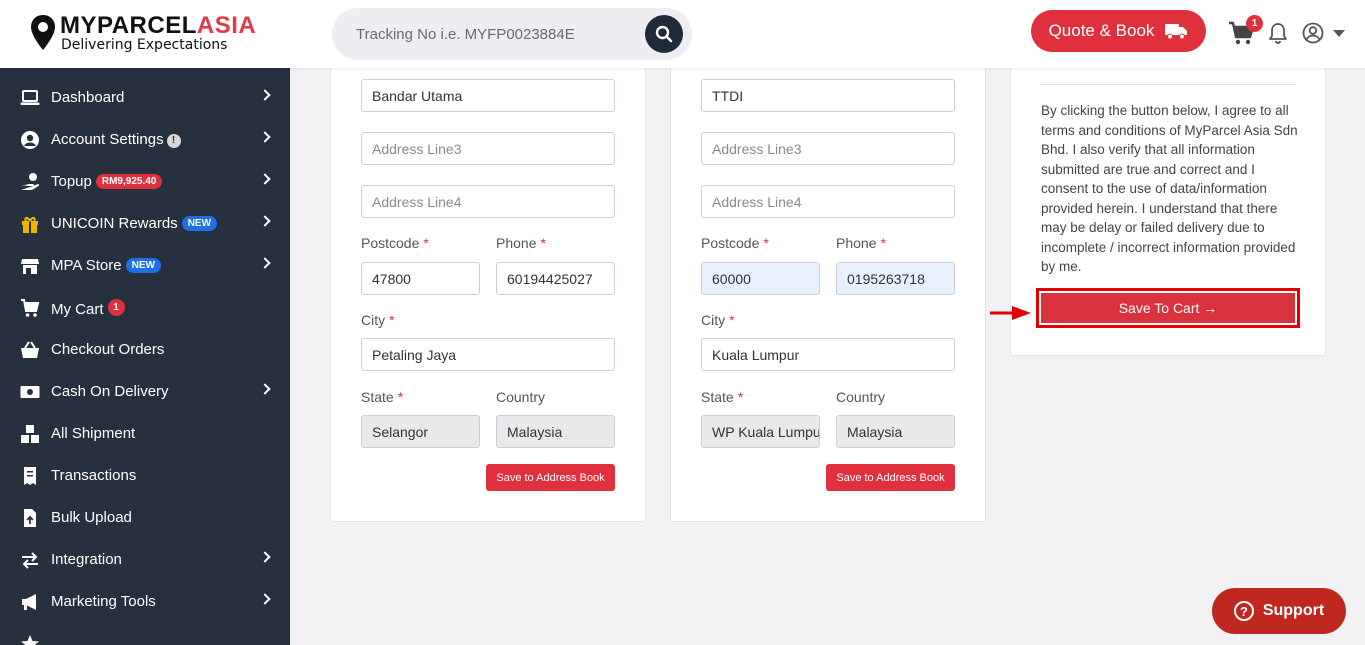 The image size is (1365, 645). I want to click on receiver-state-label: State *, so click(722, 397).